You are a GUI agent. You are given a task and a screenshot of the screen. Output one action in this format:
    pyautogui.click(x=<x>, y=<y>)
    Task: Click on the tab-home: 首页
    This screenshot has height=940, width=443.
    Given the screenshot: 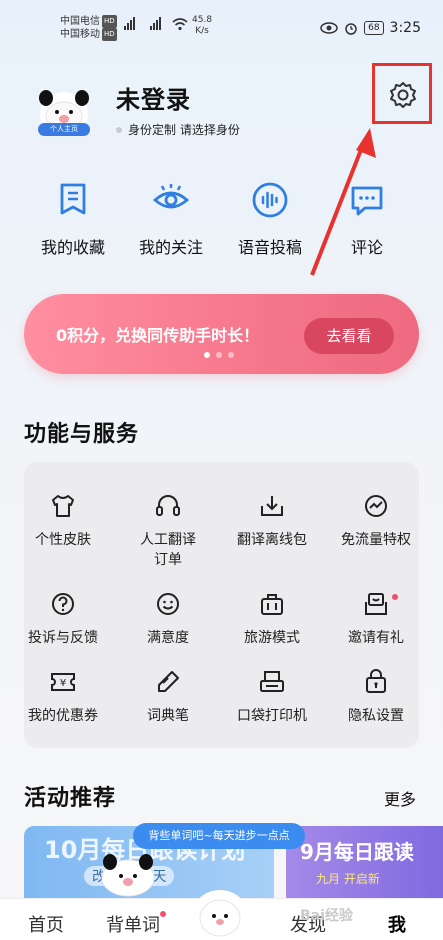 What is the action you would take?
    pyautogui.click(x=46, y=924)
    